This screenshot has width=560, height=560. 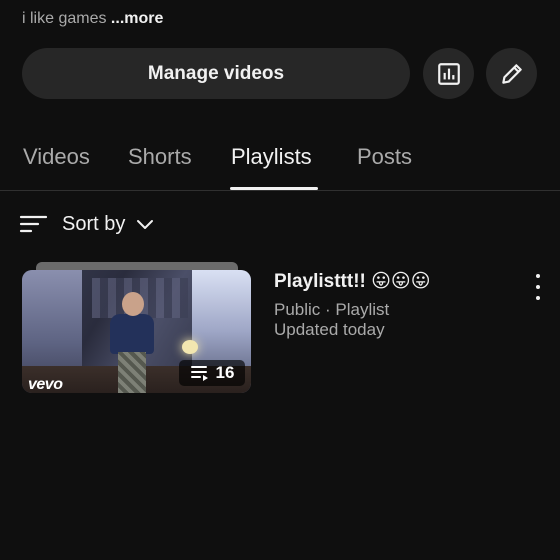 I want to click on playlist-updated: Updated today, so click(x=329, y=329).